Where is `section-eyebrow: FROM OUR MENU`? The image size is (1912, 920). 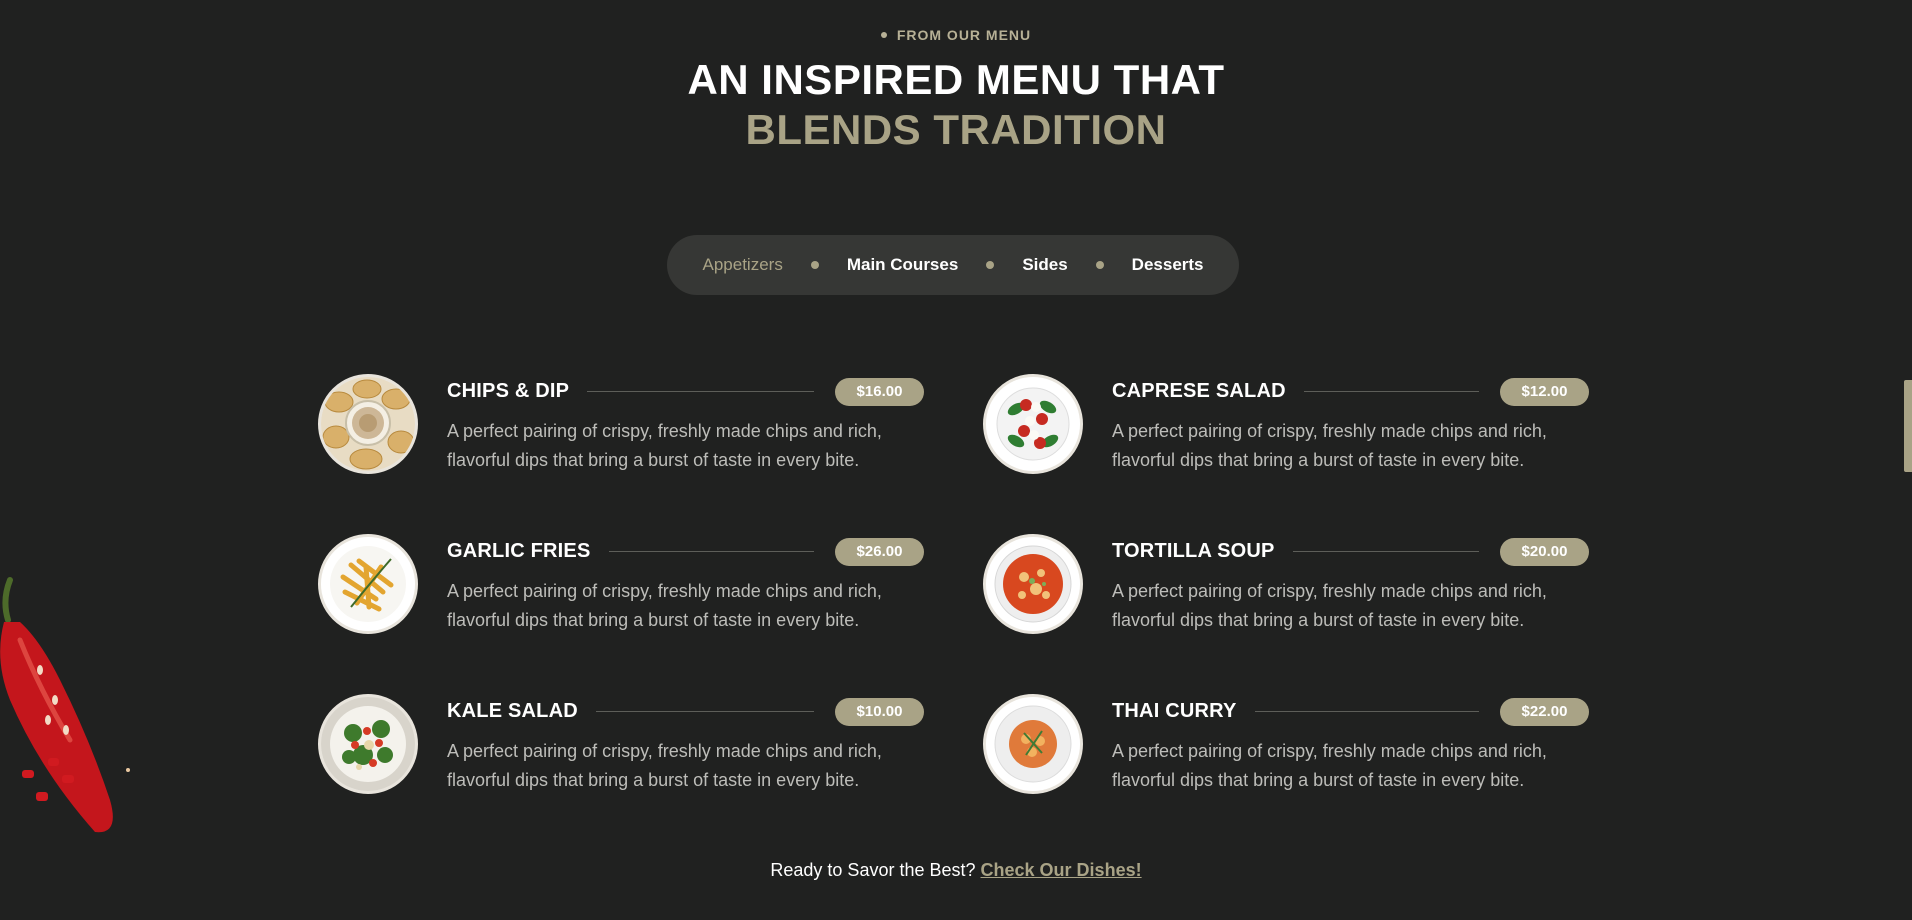 section-eyebrow: FROM OUR MENU is located at coordinates (956, 35).